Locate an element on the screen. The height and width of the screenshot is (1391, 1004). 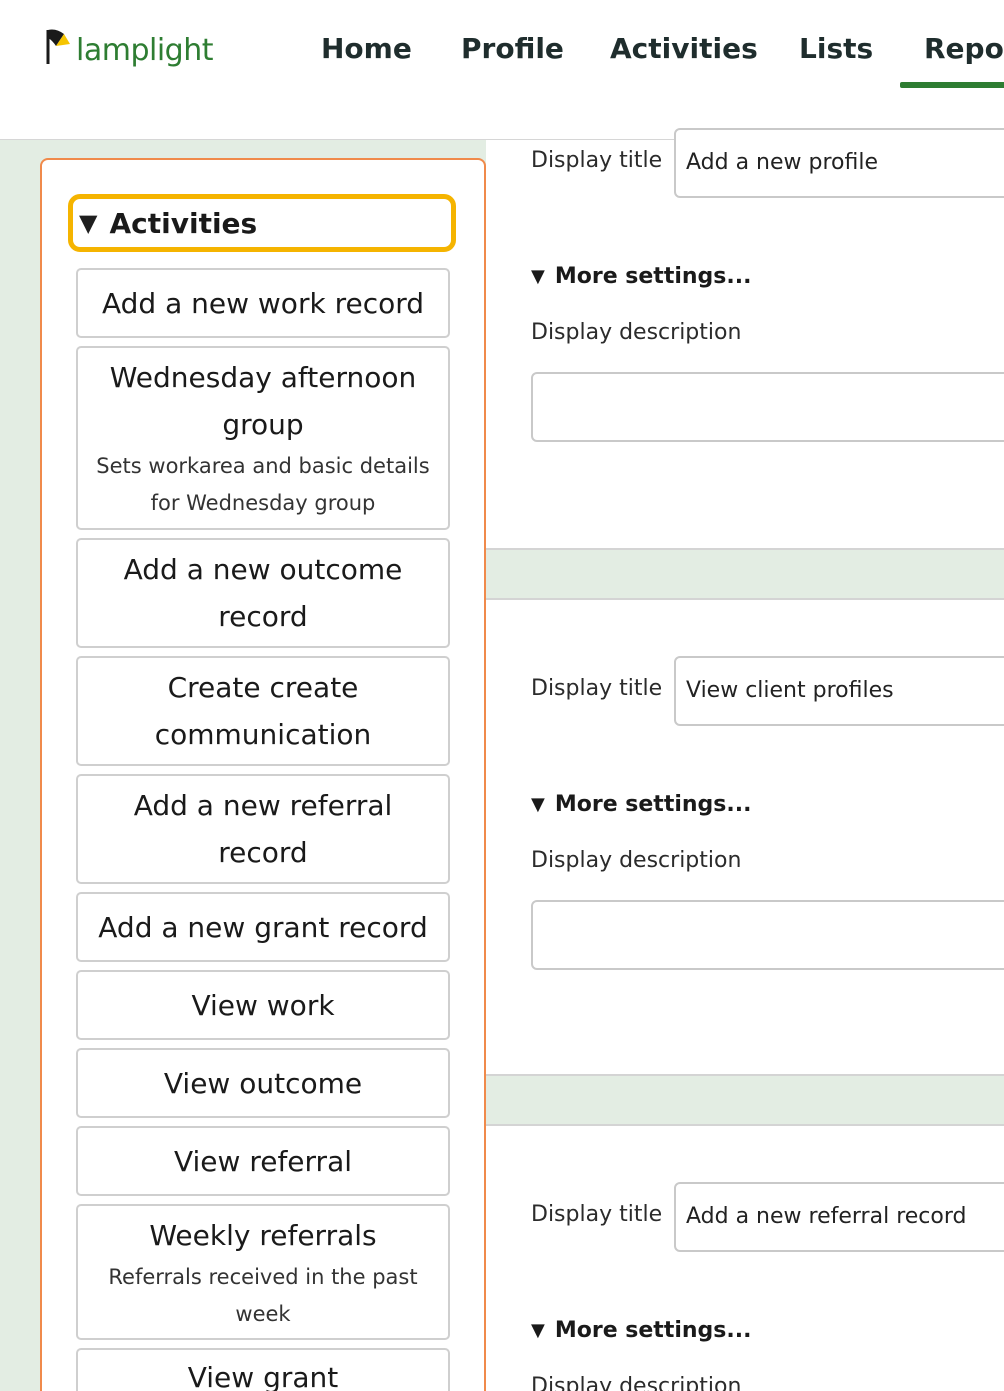
item-title: Add a new work record is located at coordinates (263, 303).